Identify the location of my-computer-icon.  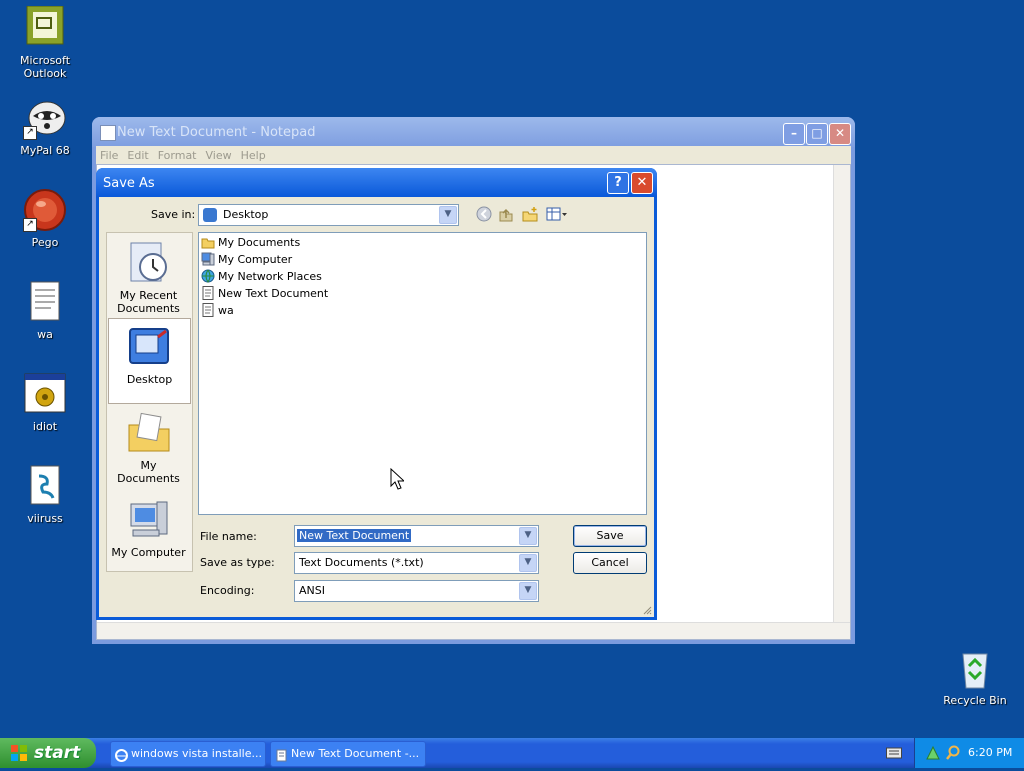
(149, 520).